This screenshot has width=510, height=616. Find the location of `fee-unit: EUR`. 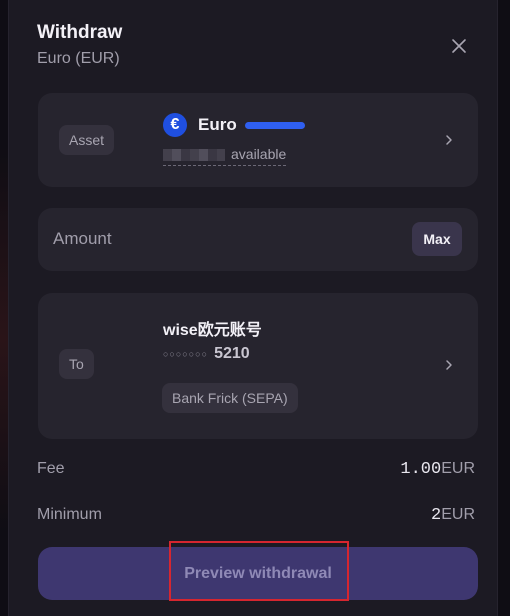

fee-unit: EUR is located at coordinates (458, 468).